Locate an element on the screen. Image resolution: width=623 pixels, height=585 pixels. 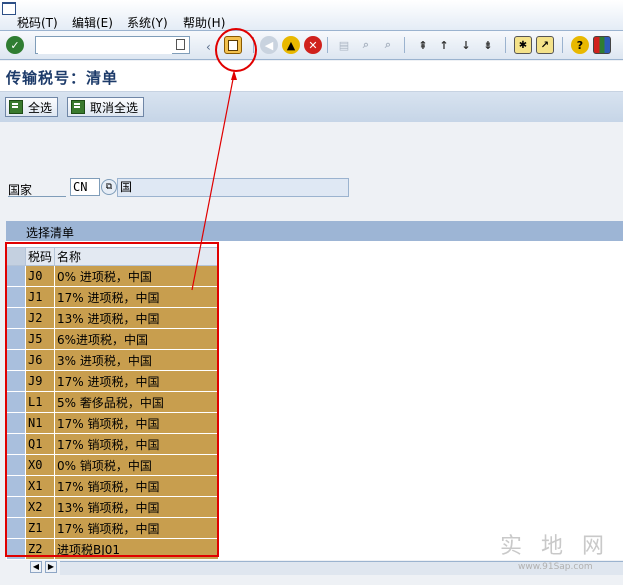
annotation-arrow is located at coordinates (214, 180).